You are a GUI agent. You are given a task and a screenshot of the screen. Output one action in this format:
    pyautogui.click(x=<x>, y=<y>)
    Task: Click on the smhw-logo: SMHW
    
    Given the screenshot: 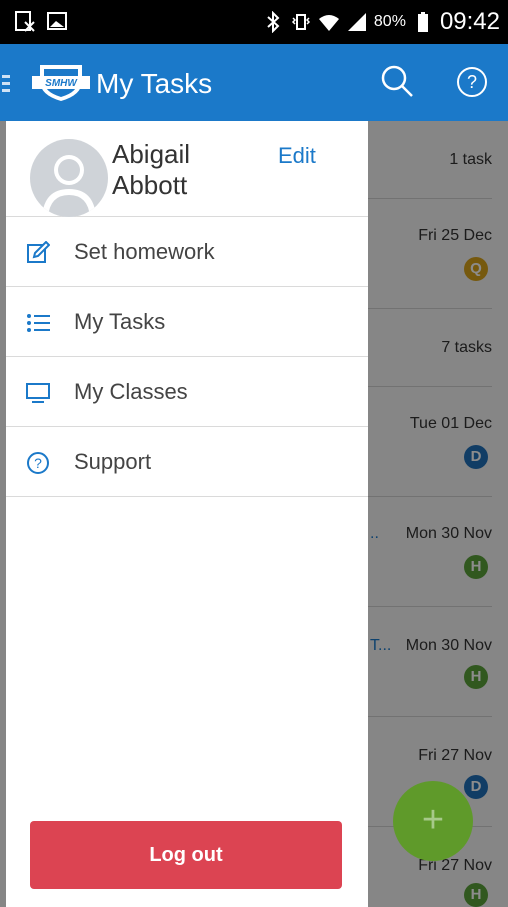 What is the action you would take?
    pyautogui.click(x=61, y=83)
    